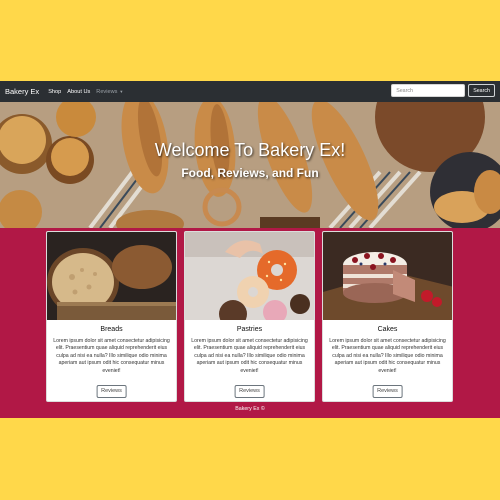 This screenshot has height=500, width=500. What do you see at coordinates (387, 329) in the screenshot?
I see `card-title: Cakes` at bounding box center [387, 329].